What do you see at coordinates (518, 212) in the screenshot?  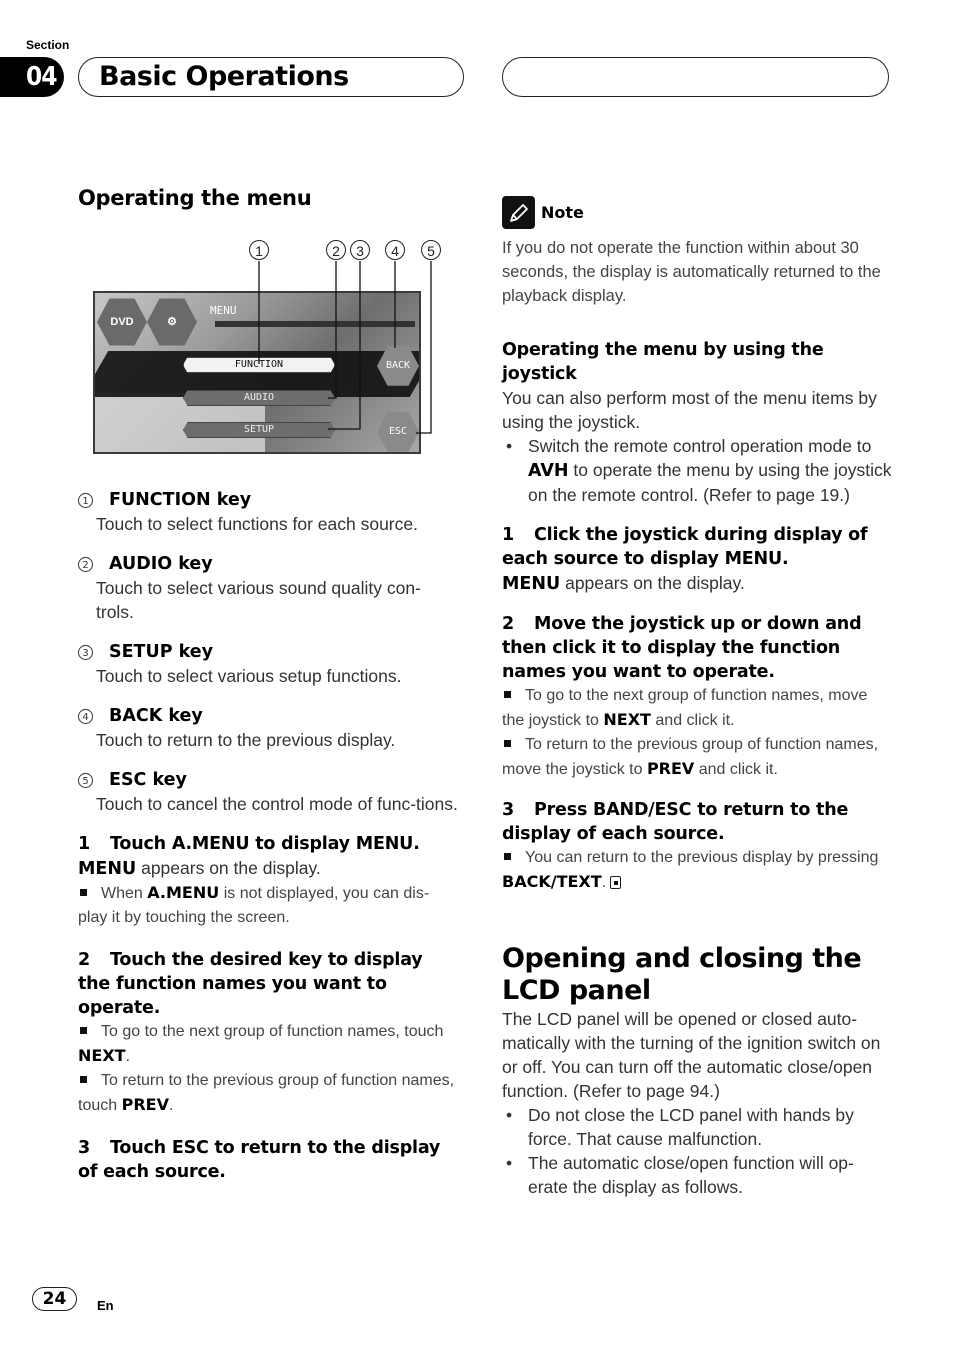 I see `pencil-note-icon` at bounding box center [518, 212].